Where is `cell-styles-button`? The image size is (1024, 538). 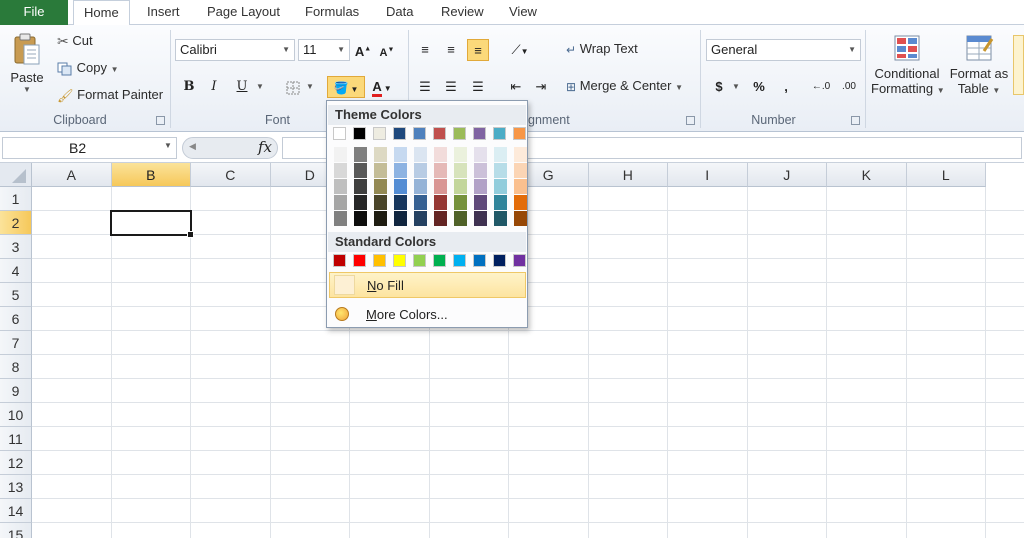
cell-styles-button is located at coordinates (1018, 65).